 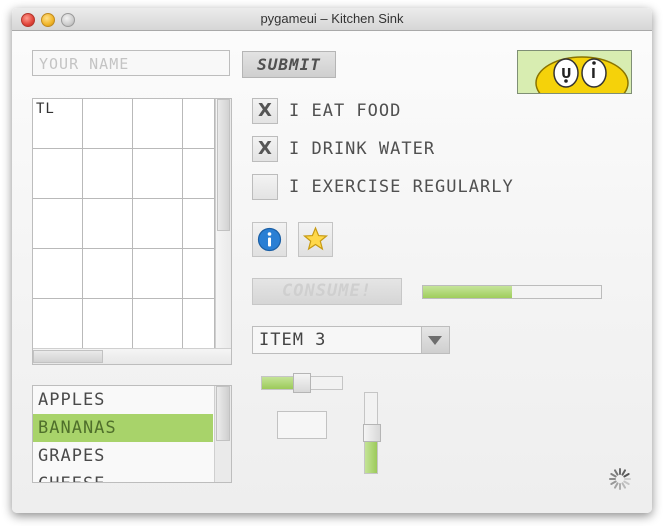 I want to click on list-item: GRAPES, so click(x=123, y=456).